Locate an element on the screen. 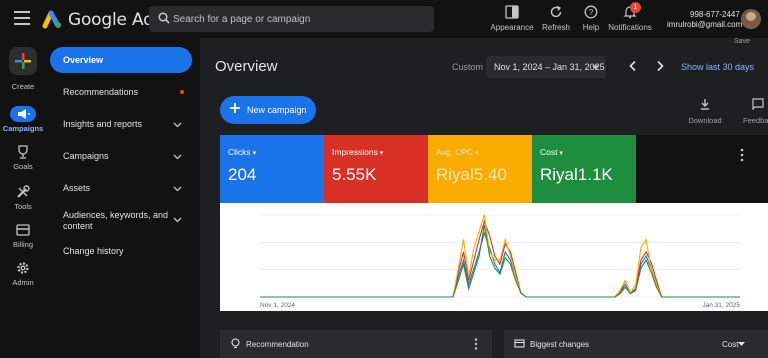  notification-dot is located at coordinates (182, 92).